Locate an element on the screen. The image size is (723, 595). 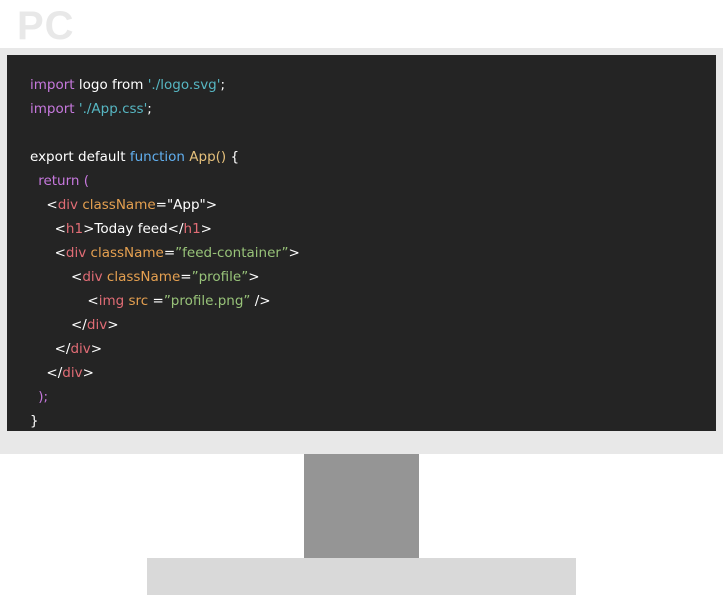
code-token: './App.css' is located at coordinates (113, 109).